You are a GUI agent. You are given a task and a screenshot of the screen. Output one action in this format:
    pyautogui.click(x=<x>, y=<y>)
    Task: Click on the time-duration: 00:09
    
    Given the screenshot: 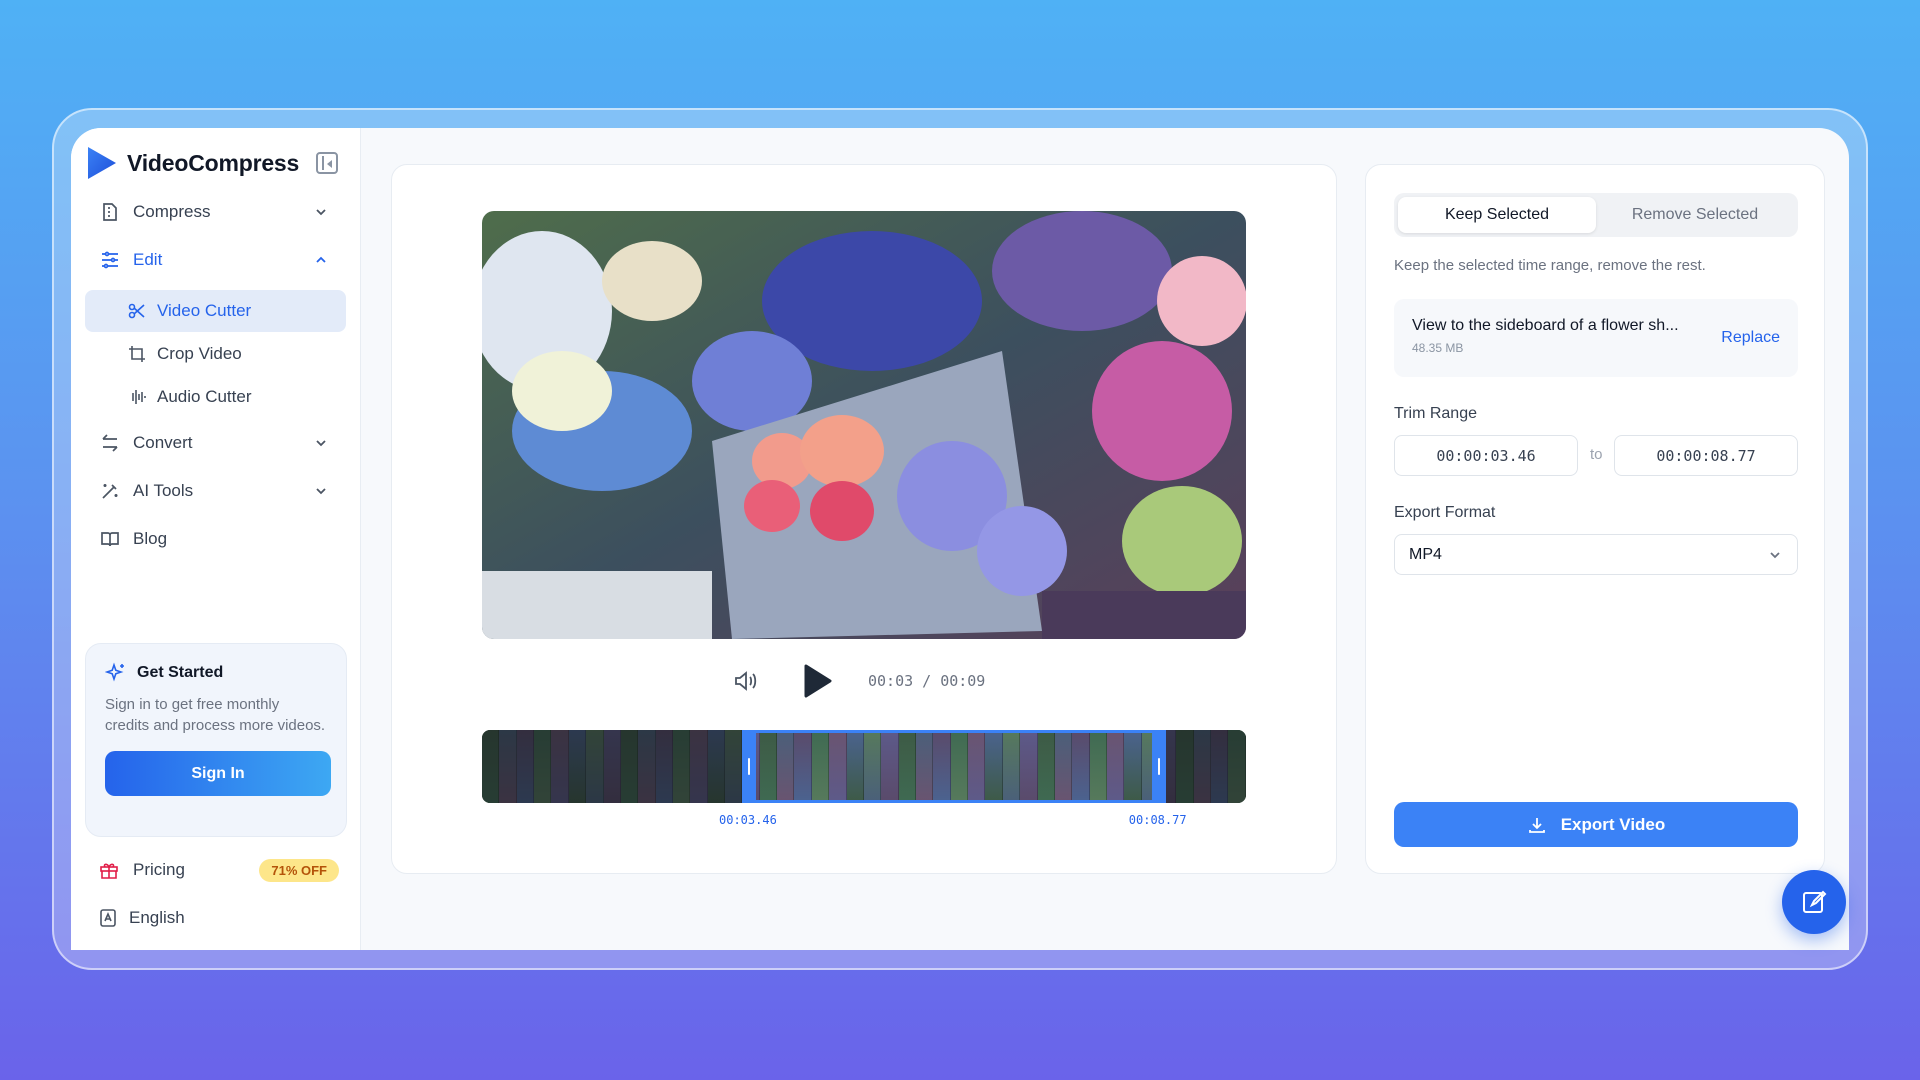 What is the action you would take?
    pyautogui.click(x=963, y=681)
    